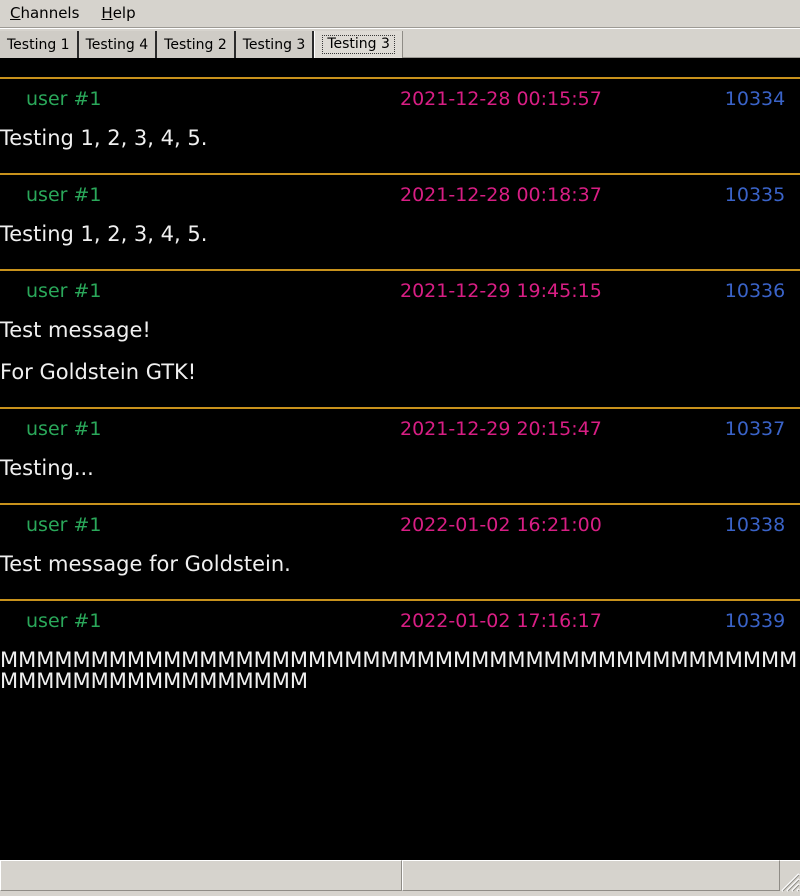  I want to click on message-header: user #1 2022-01-02 16:21:00 10338, so click(400, 525).